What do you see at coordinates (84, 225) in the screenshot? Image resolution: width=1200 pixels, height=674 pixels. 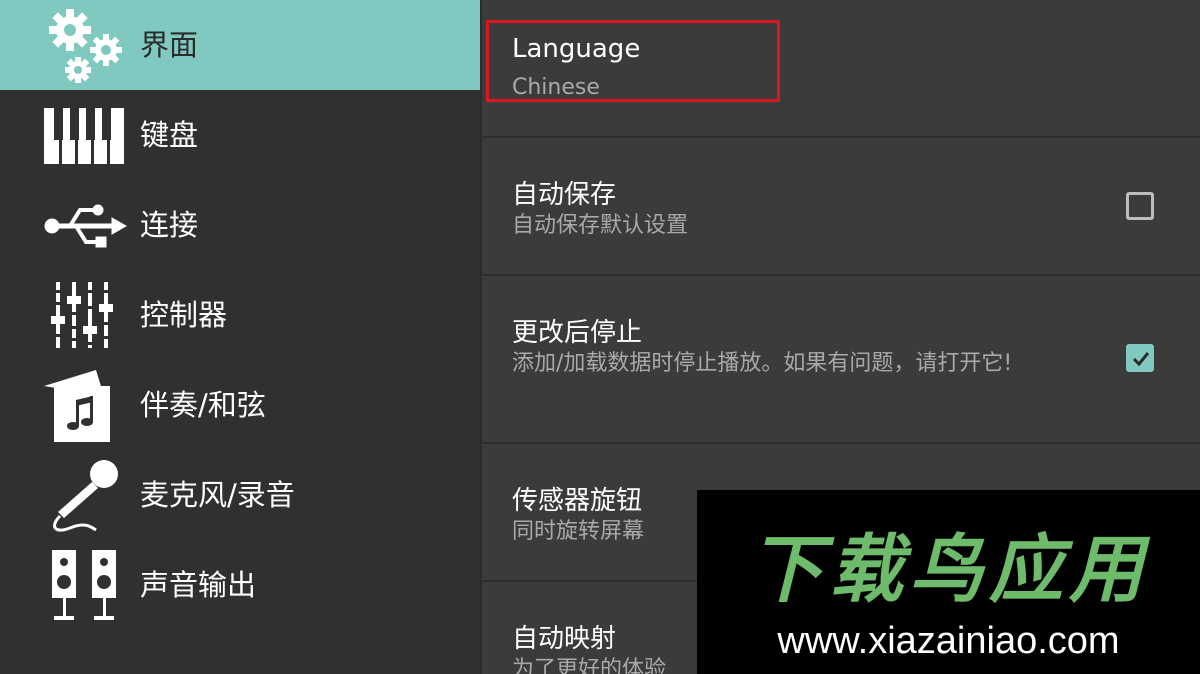 I see `usb-icon` at bounding box center [84, 225].